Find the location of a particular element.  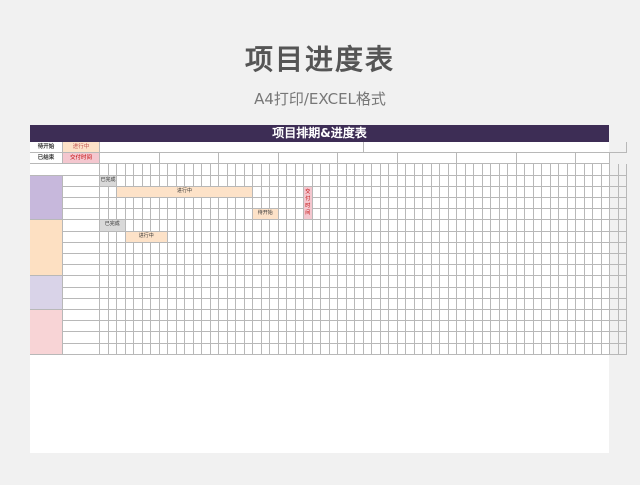

gantt-bar: 交付时间 is located at coordinates (308, 203).